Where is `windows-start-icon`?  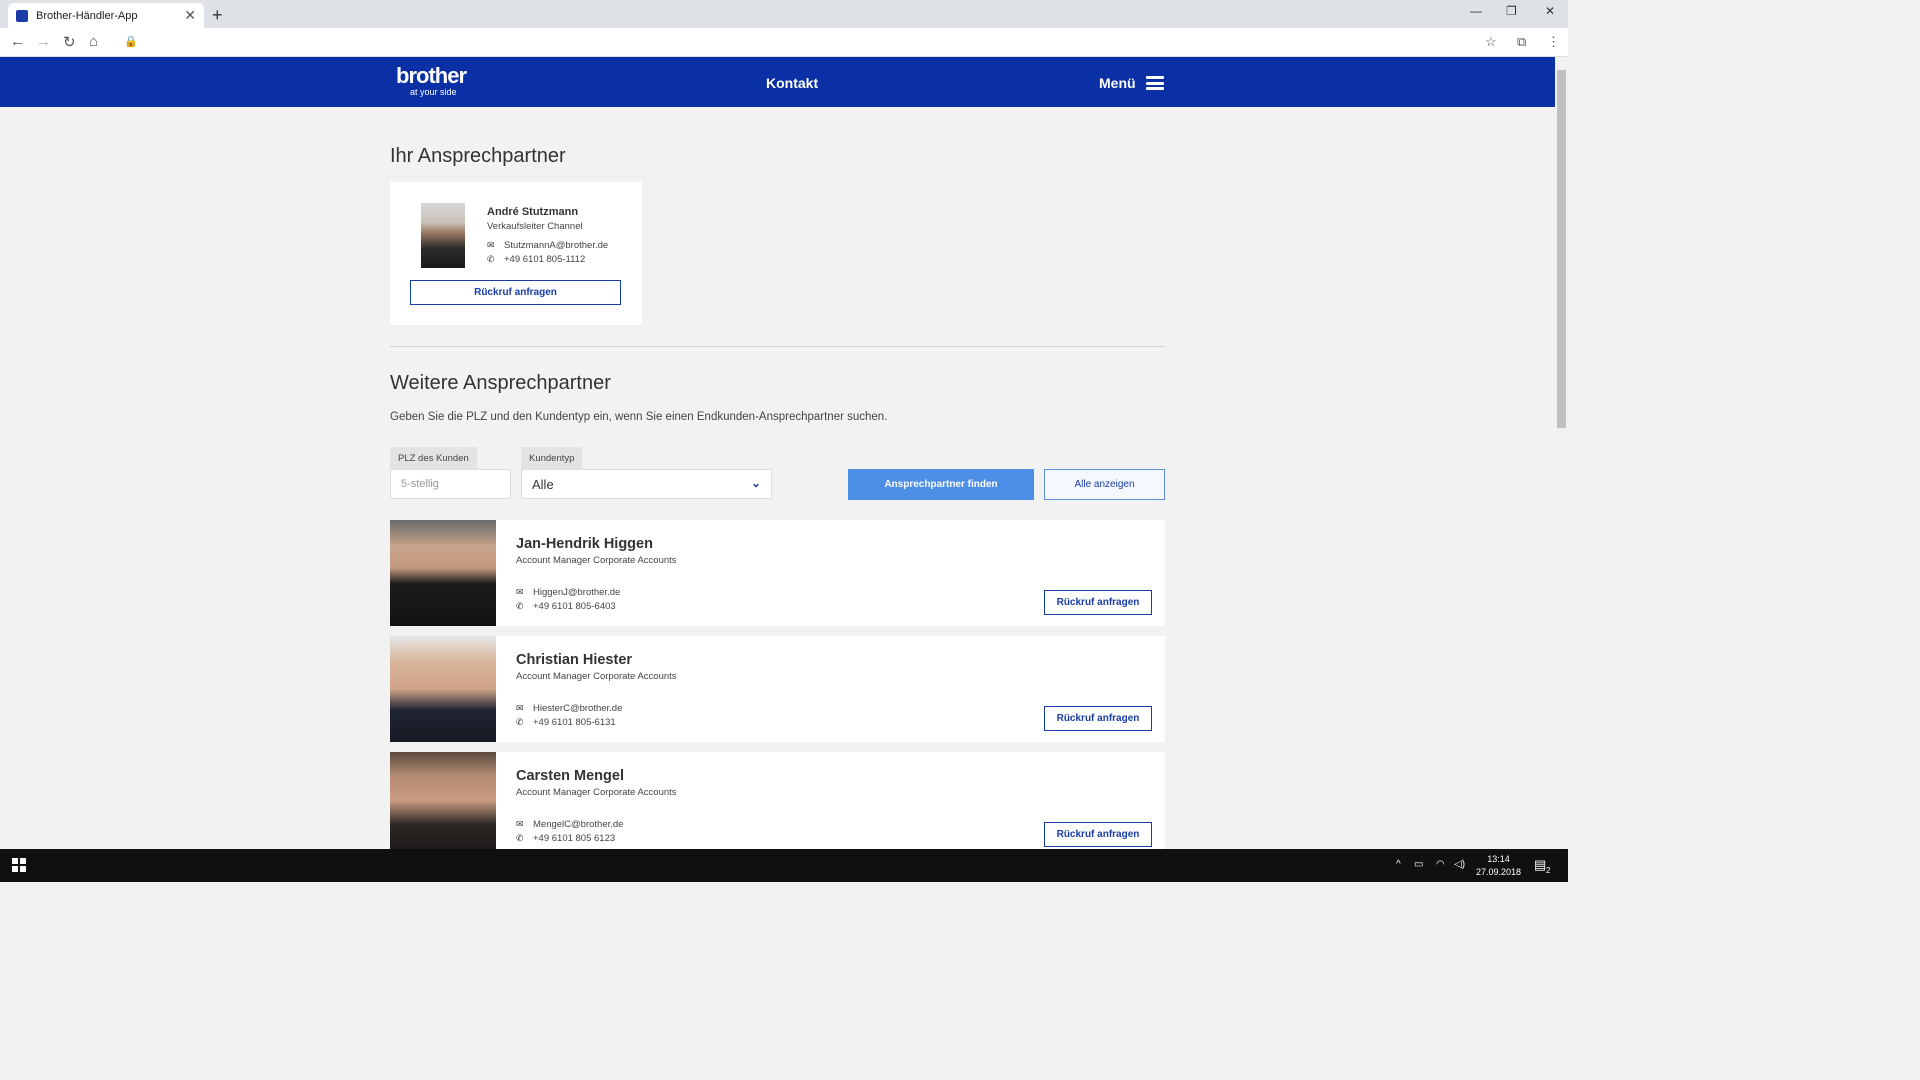
windows-start-icon is located at coordinates (19, 865).